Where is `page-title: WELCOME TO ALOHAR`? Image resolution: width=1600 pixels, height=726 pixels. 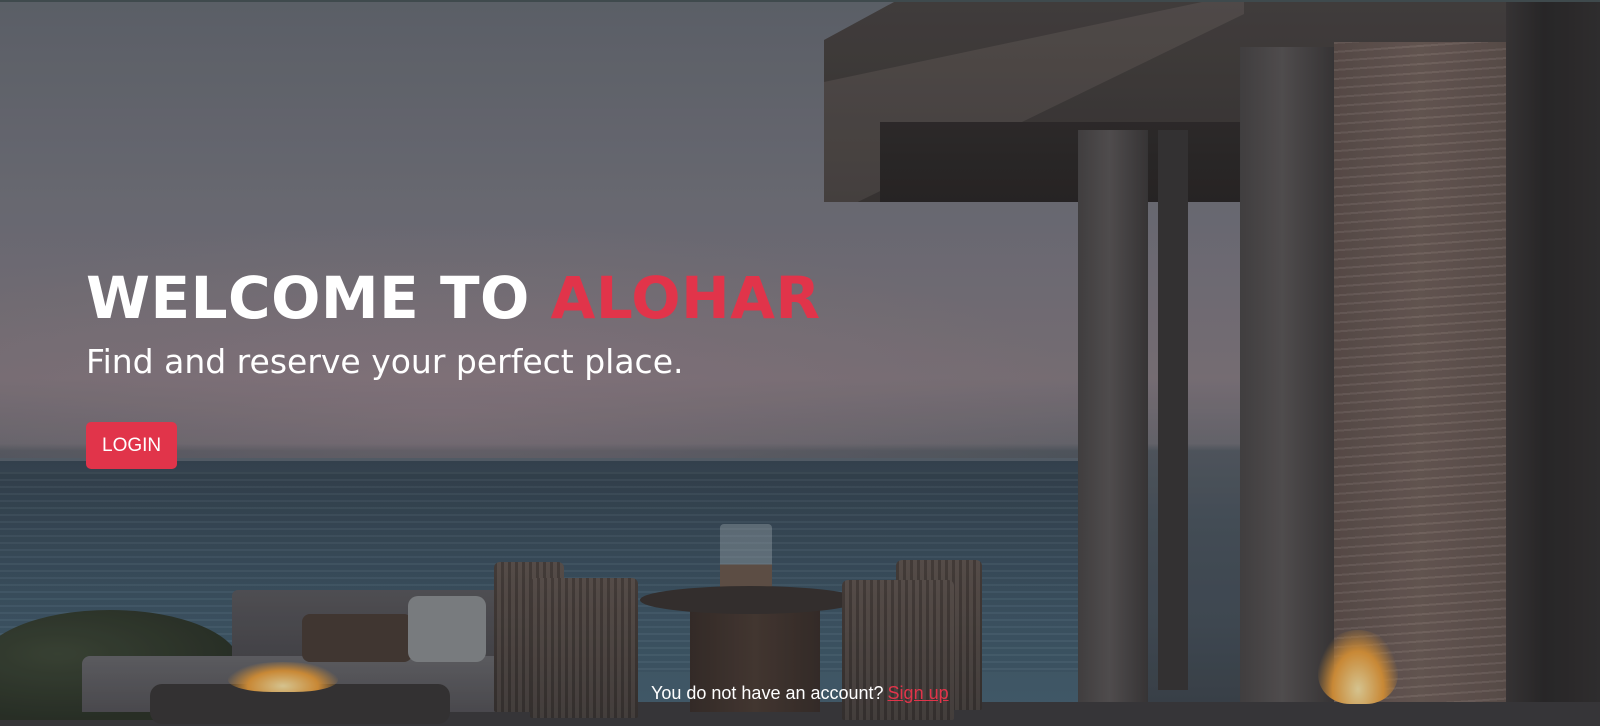 page-title: WELCOME TO ALOHAR is located at coordinates (453, 298).